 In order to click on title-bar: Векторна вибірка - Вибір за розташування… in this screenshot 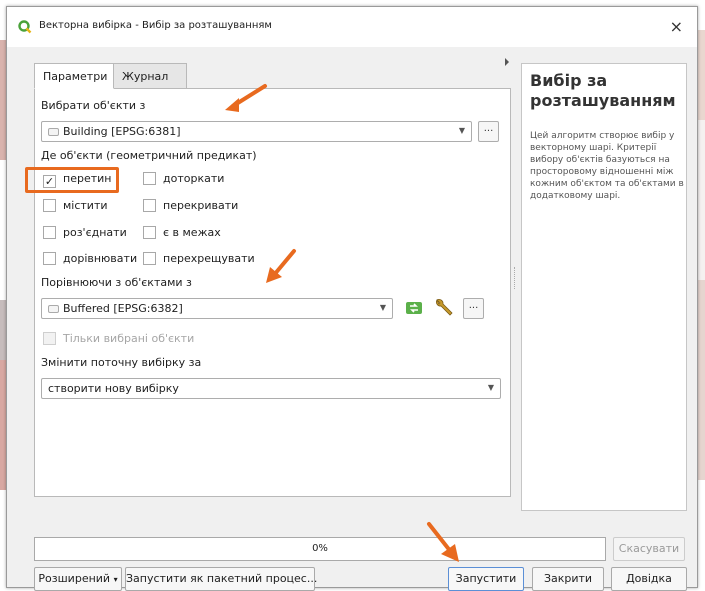, I will do `click(352, 27)`.